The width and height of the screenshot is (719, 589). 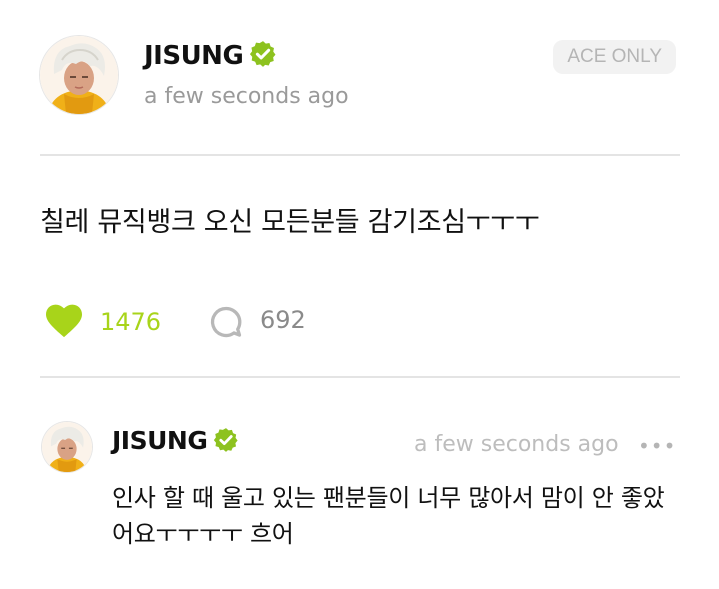 I want to click on comment-count: 692, so click(x=283, y=320).